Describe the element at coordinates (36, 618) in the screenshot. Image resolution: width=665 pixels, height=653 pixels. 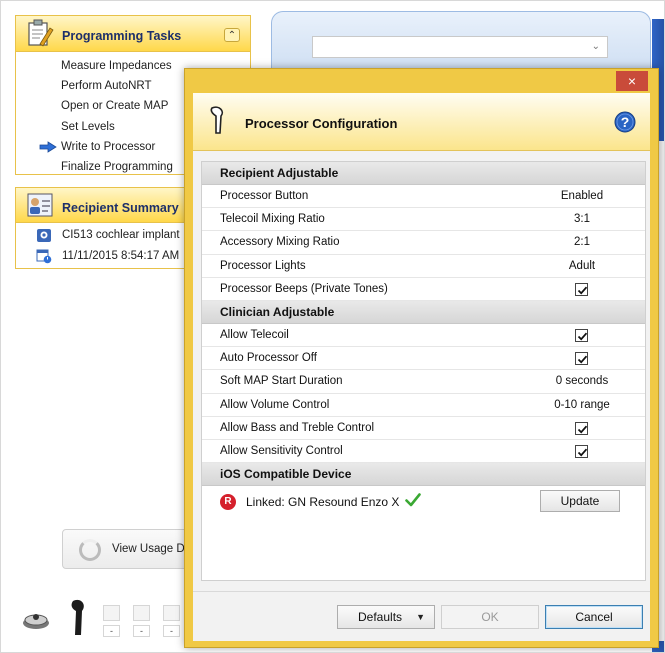
I see `charger-pod-icon` at that location.